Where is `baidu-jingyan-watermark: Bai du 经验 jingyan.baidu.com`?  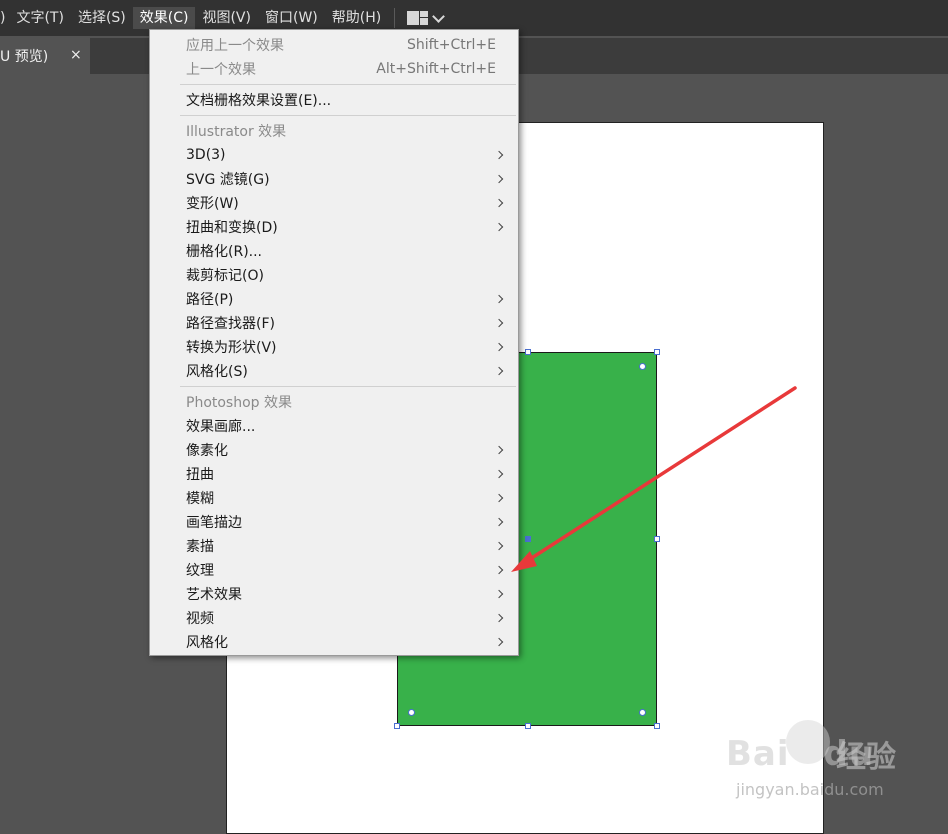 baidu-jingyan-watermark: Bai du 经验 jingyan.baidu.com is located at coordinates (836, 768).